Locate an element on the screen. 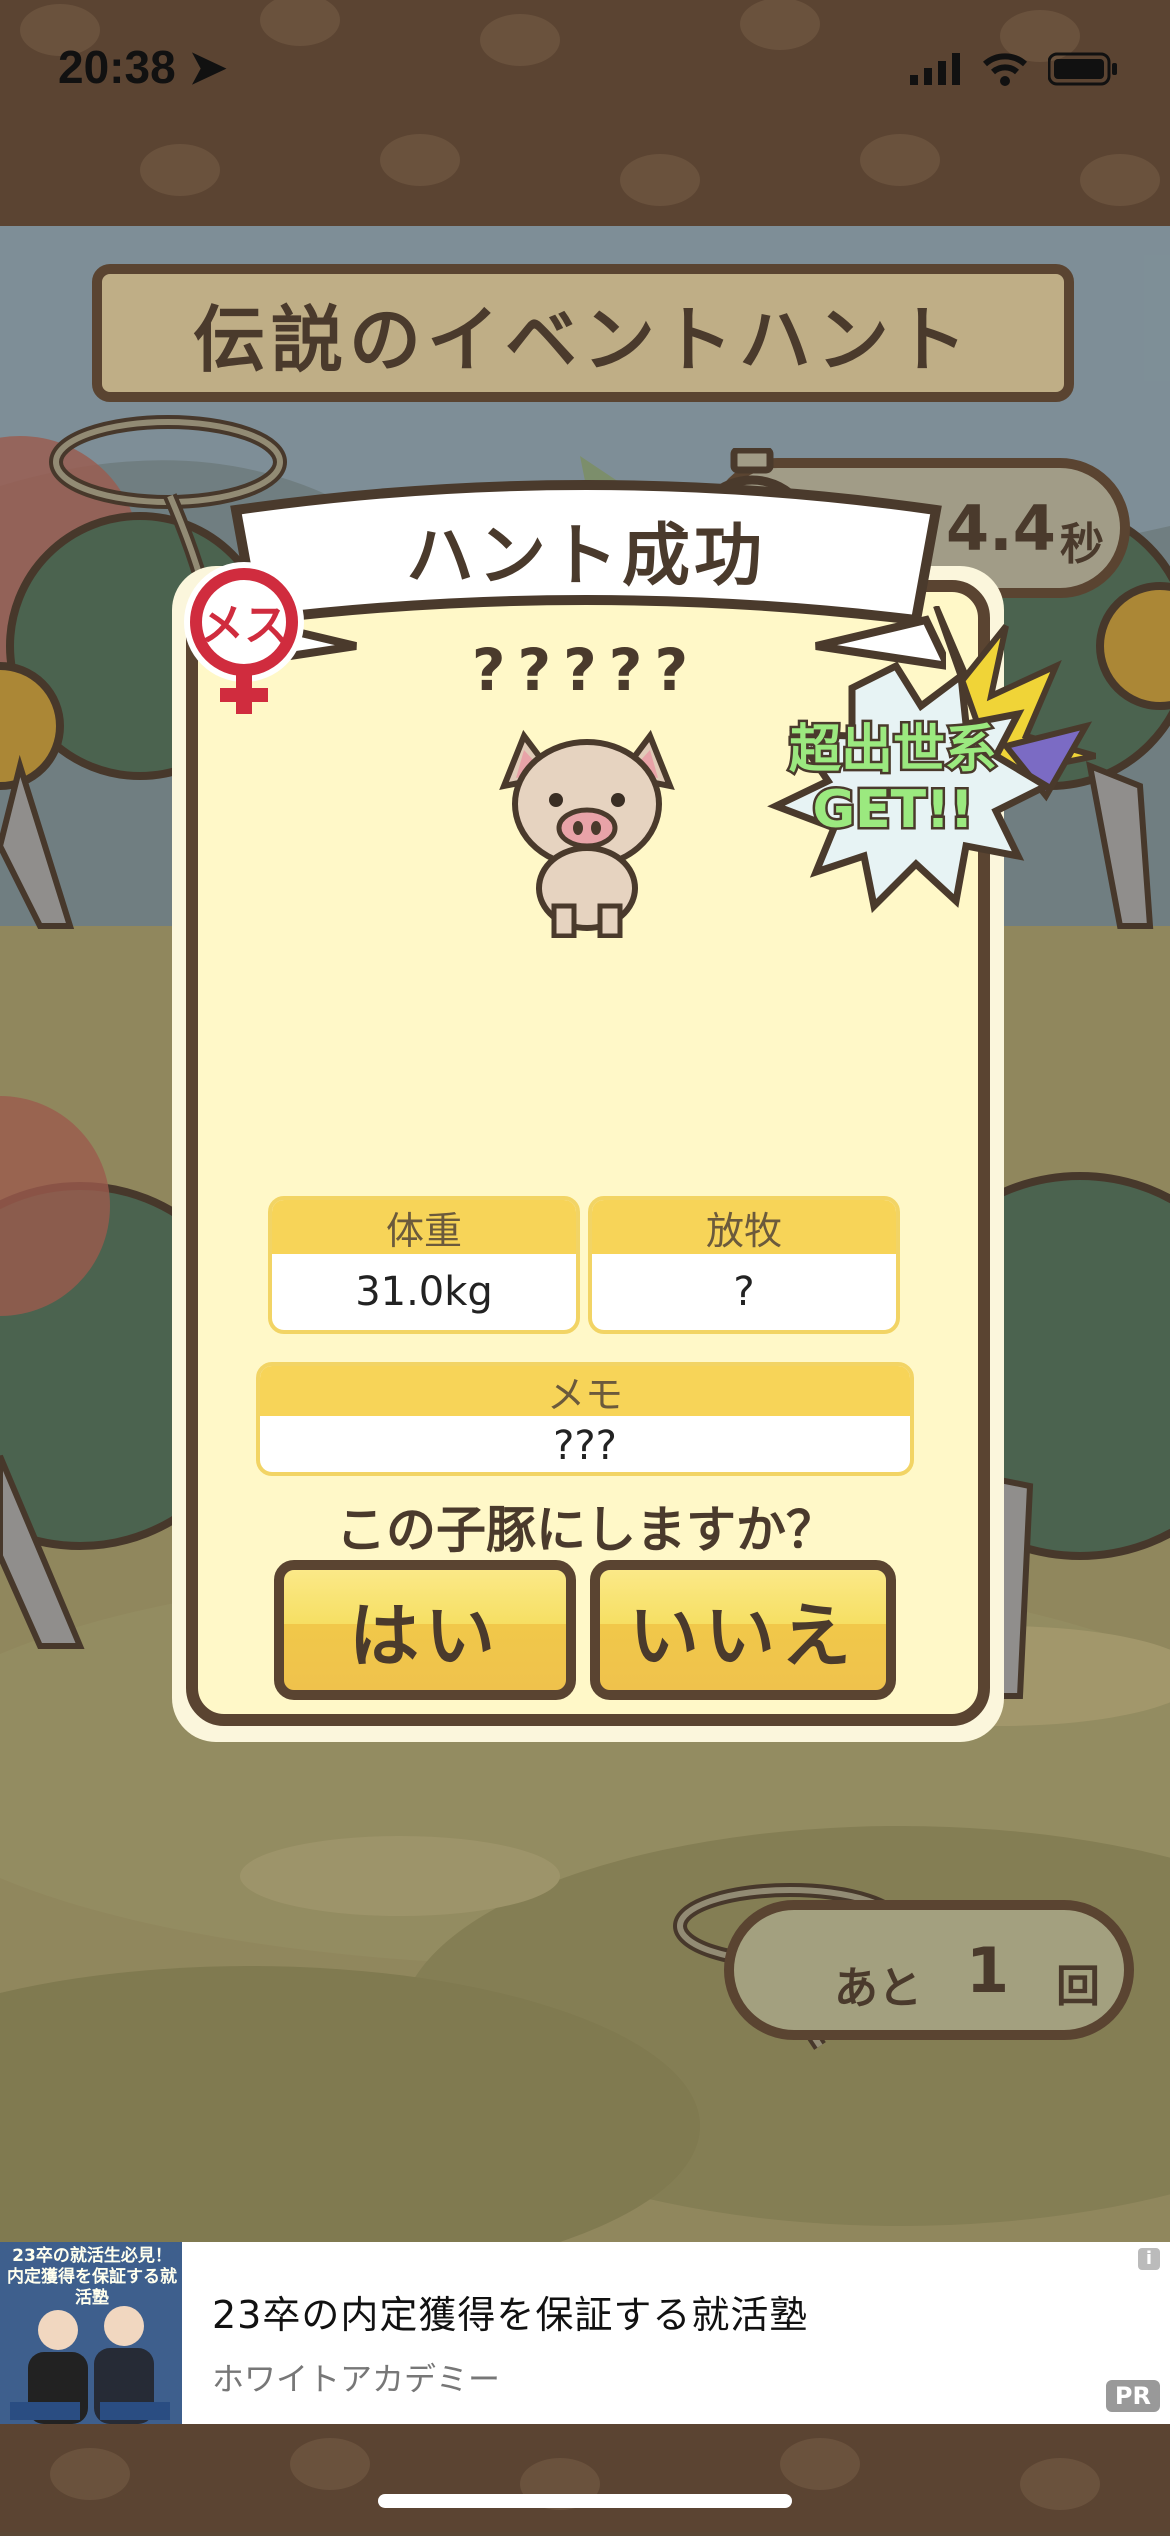 The height and width of the screenshot is (2536, 1170). location-arrow-icon: ➤ is located at coordinates (207, 67).